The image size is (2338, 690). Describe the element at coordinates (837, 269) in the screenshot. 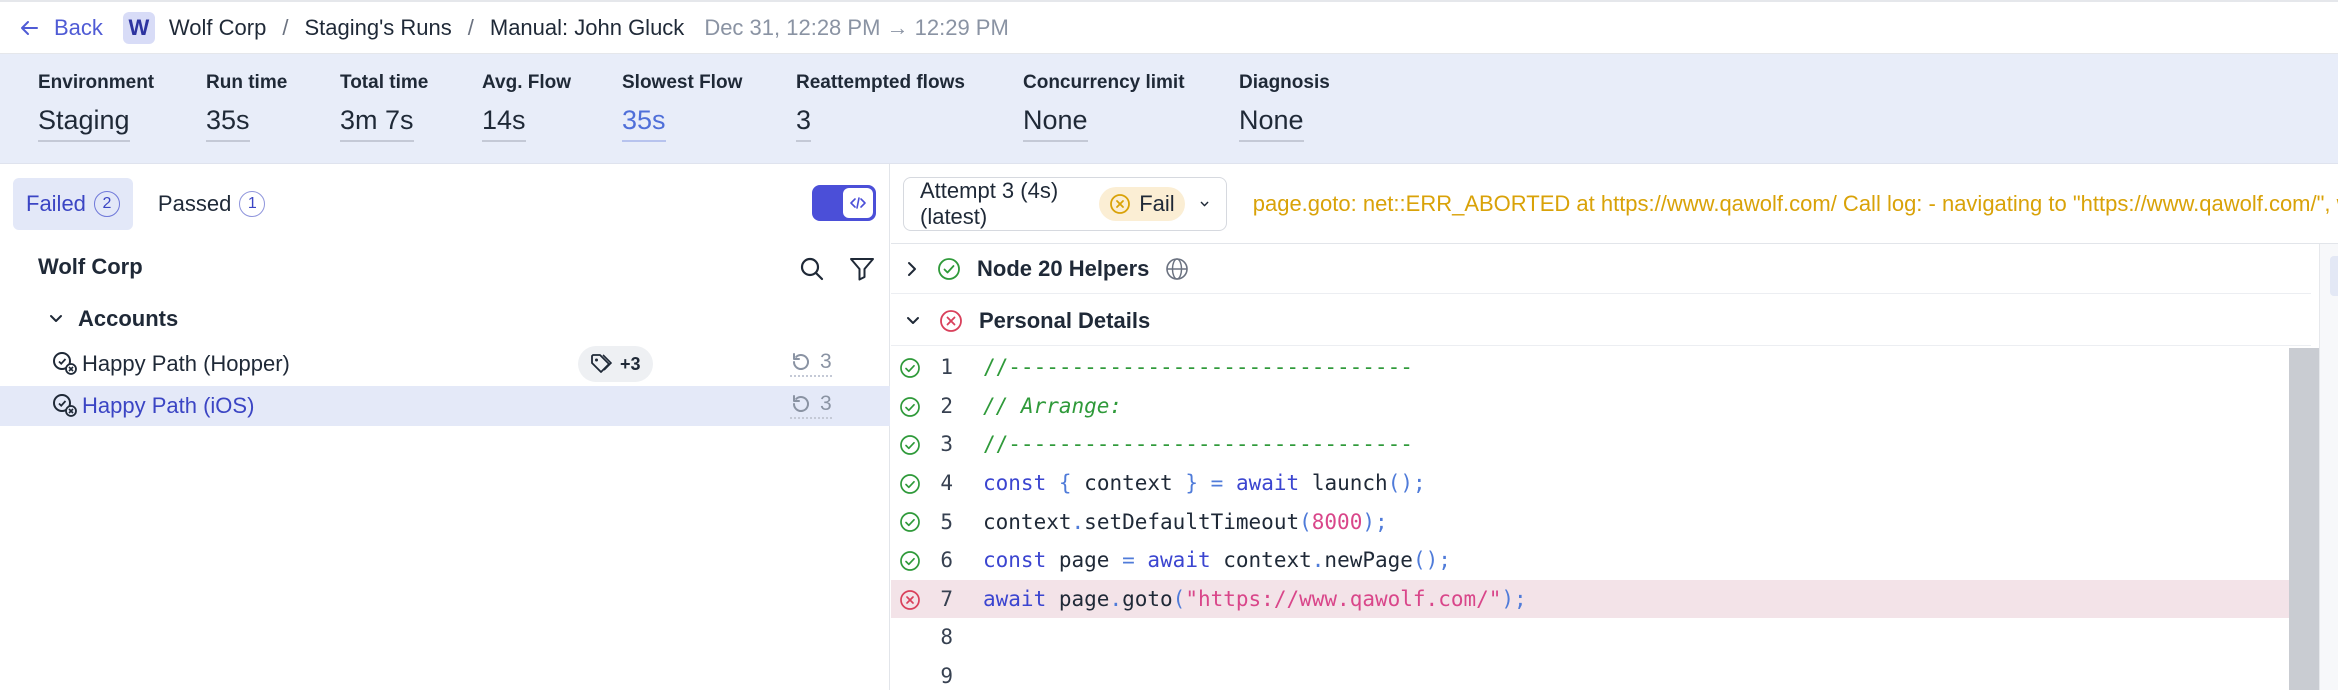

I see `tree-actions` at that location.